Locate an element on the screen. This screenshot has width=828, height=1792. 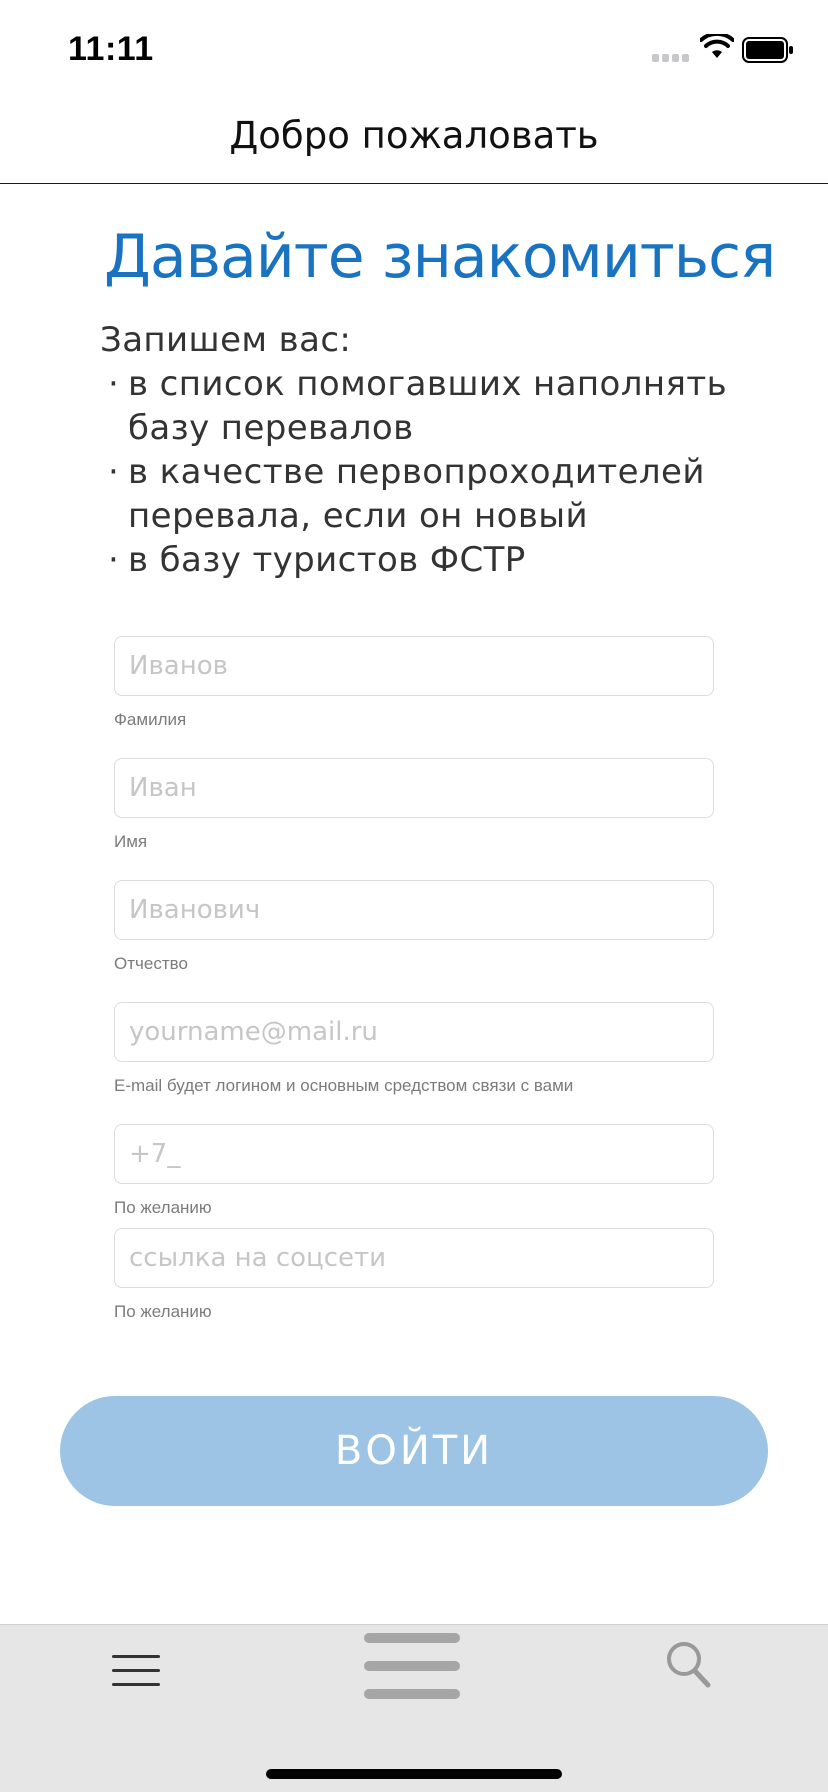
cellular-signal-icon is located at coordinates (672, 56).